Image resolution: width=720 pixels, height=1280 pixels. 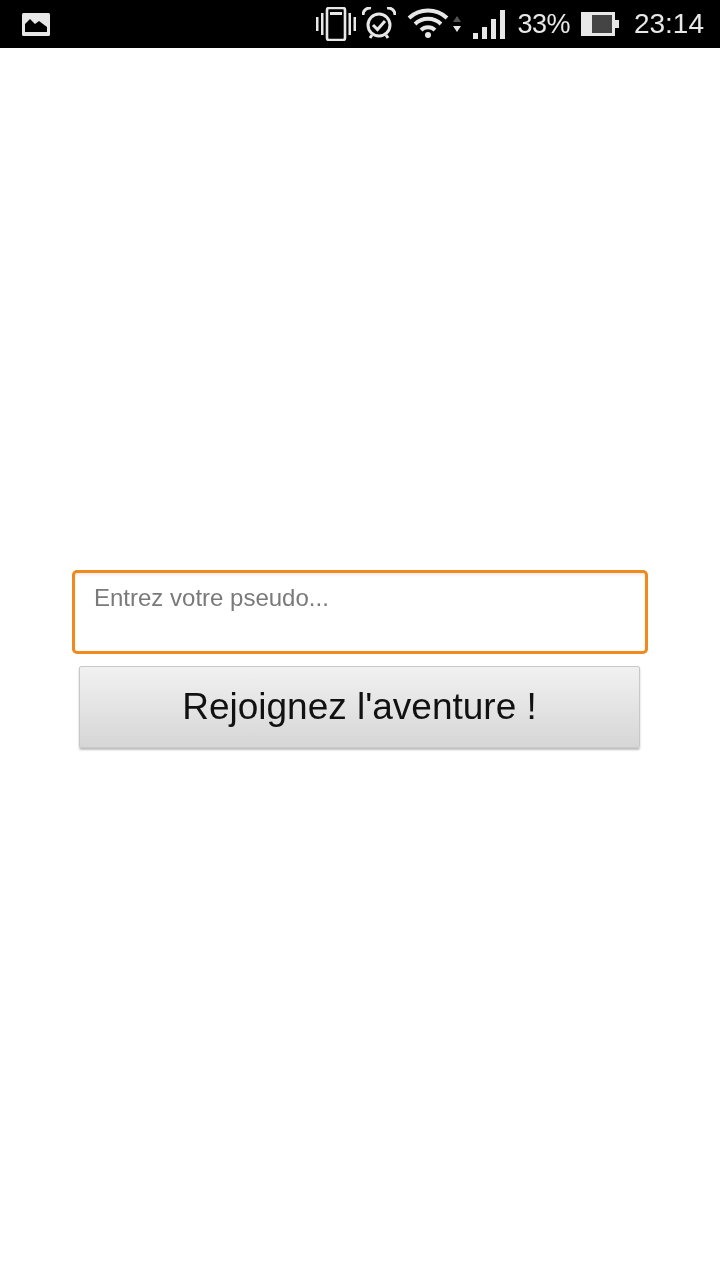 I want to click on image-notification-icon, so click(x=36, y=24).